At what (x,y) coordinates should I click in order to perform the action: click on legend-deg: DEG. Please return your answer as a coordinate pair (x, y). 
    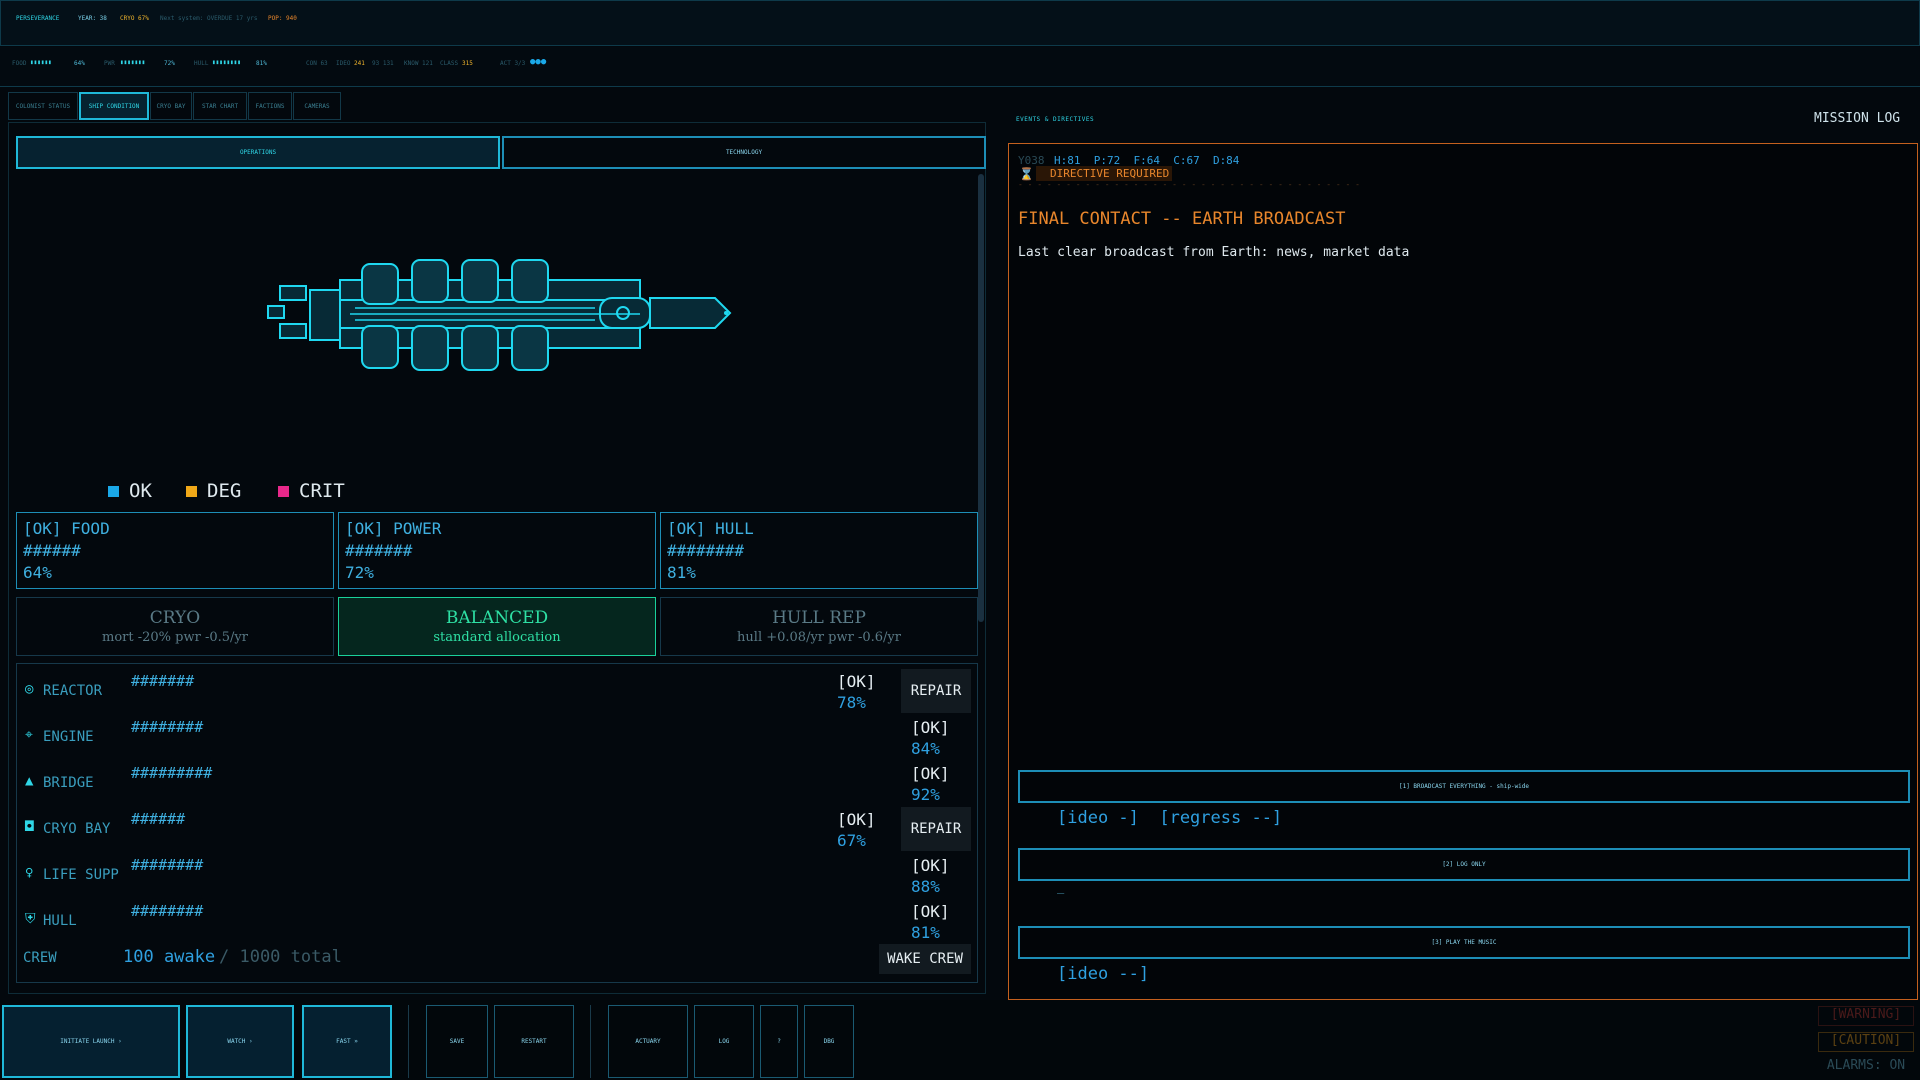
    Looking at the image, I should click on (213, 491).